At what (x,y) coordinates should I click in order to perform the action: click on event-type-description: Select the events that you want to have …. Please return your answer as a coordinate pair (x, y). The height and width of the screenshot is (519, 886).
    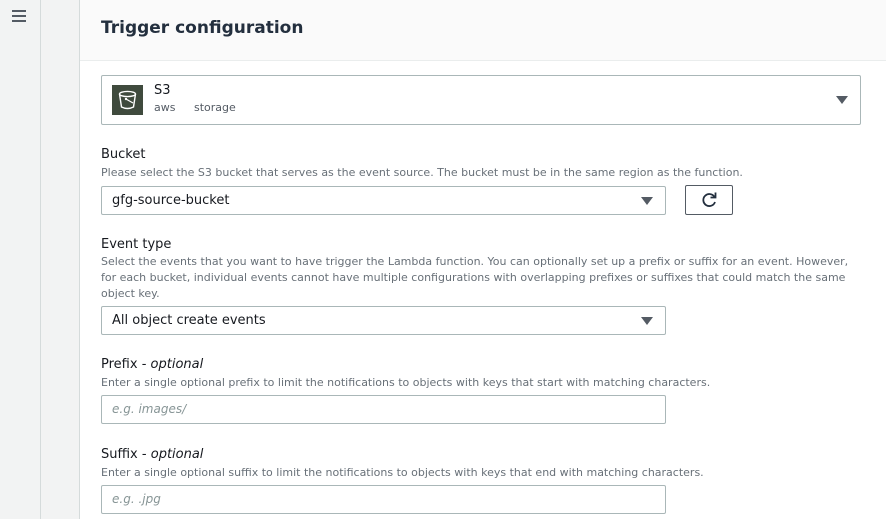
    Looking at the image, I should click on (475, 277).